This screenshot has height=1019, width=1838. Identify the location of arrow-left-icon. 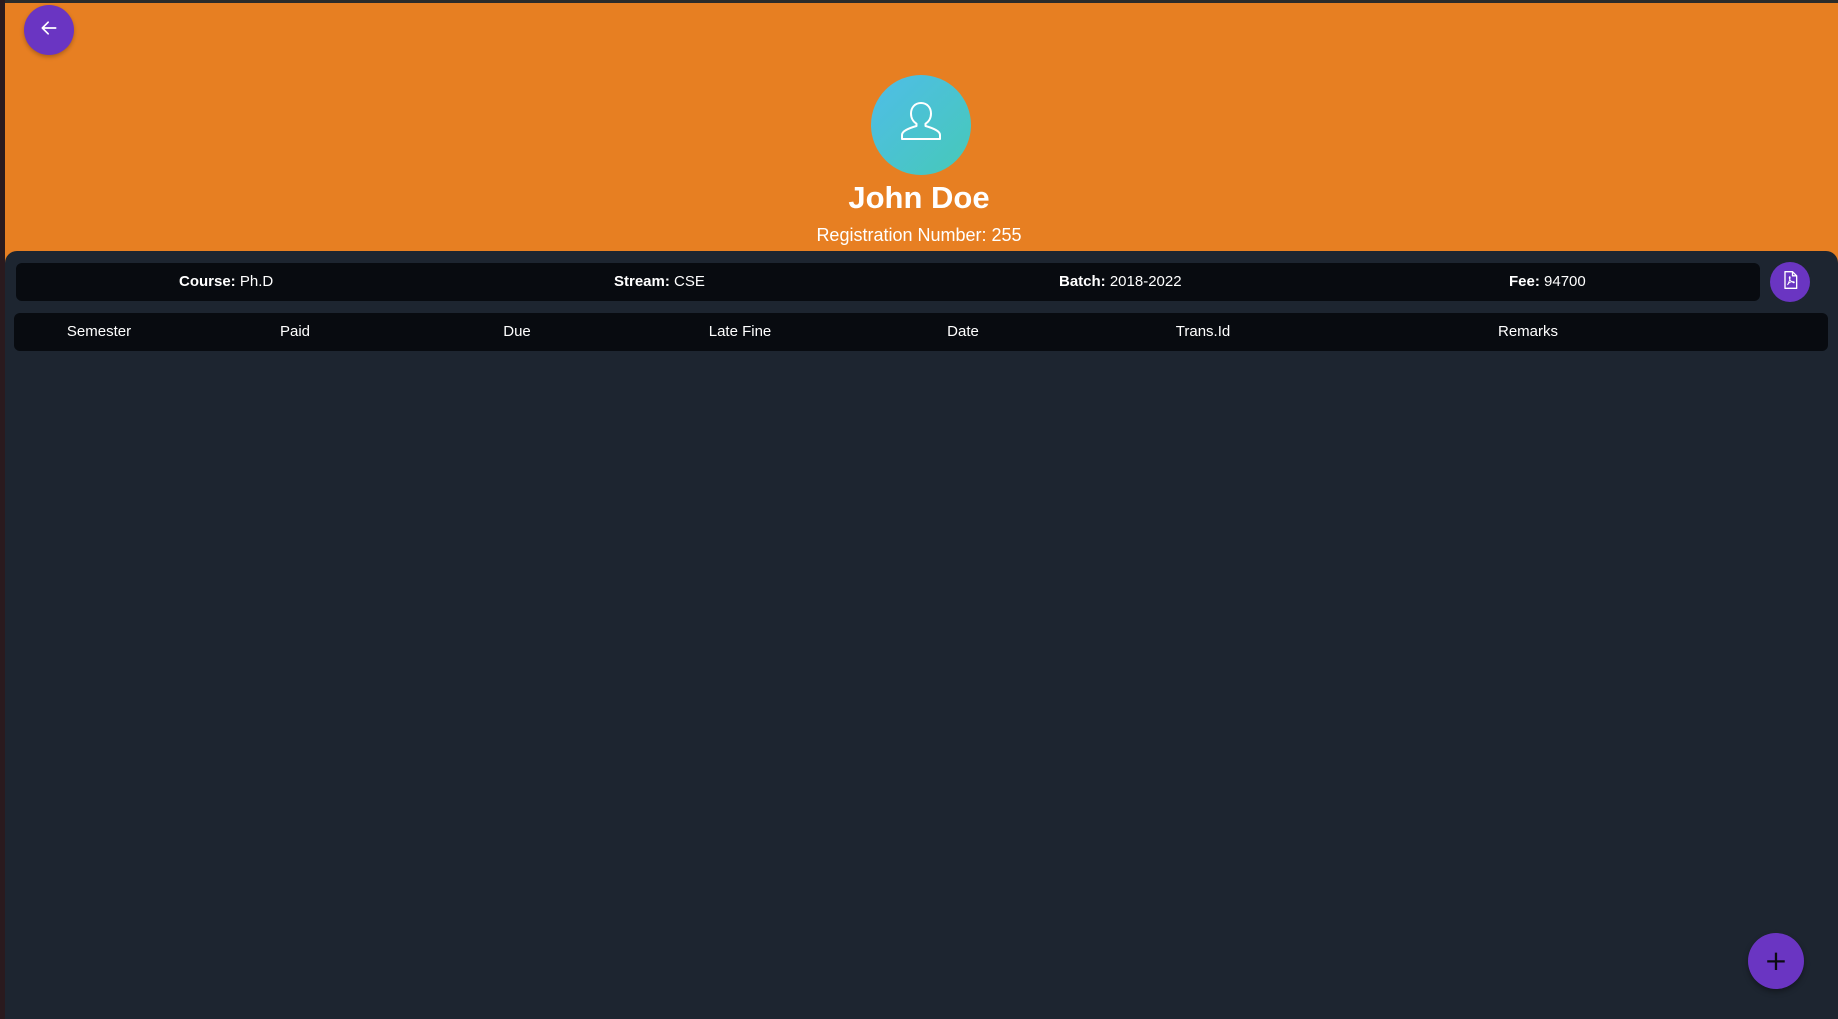
(49, 30).